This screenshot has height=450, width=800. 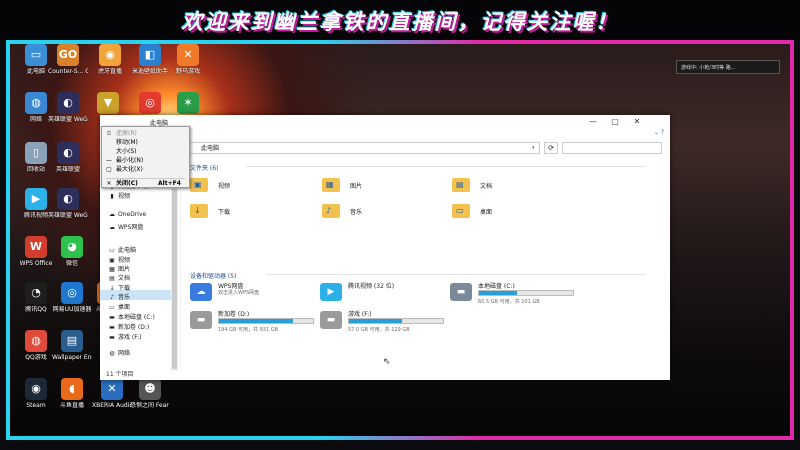 I want to click on desktop-icon: ◍ QQ游戏, so click(x=36, y=345).